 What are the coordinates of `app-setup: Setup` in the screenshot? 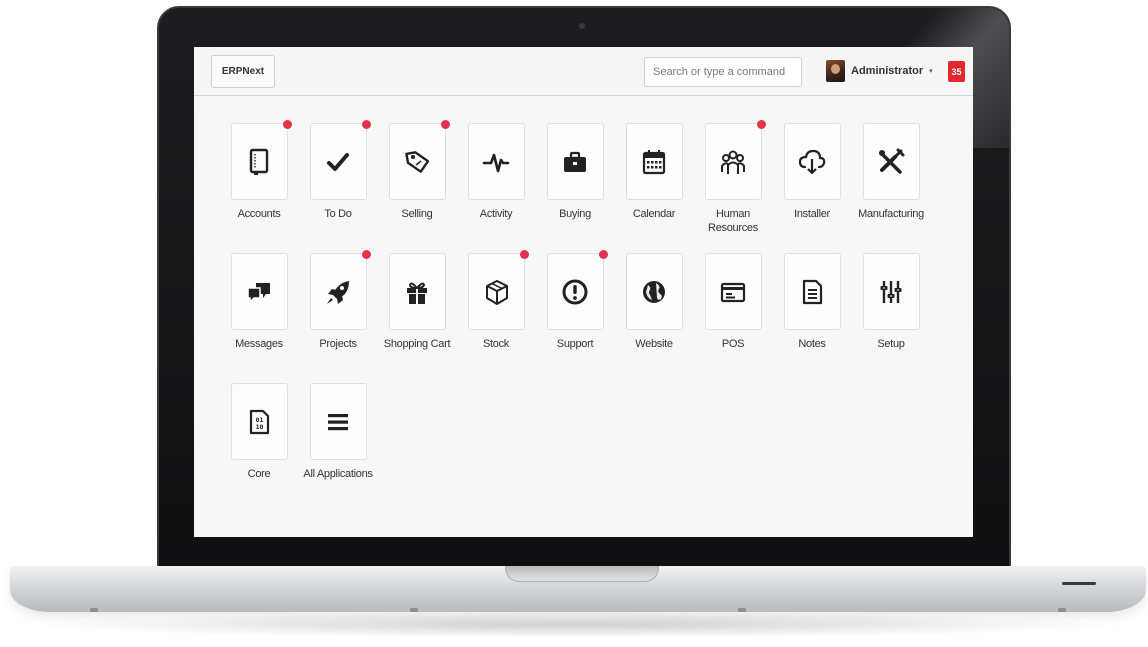 It's located at (891, 302).